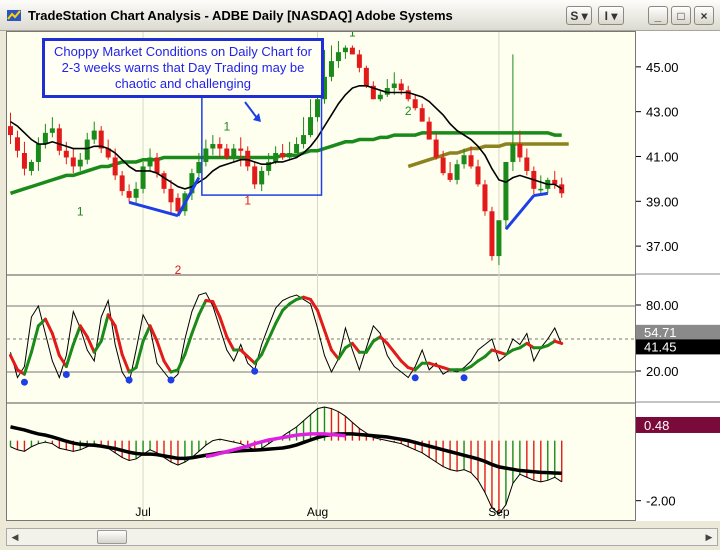  Describe the element at coordinates (142, 512) in the screenshot. I see `month-label: Jul` at that location.